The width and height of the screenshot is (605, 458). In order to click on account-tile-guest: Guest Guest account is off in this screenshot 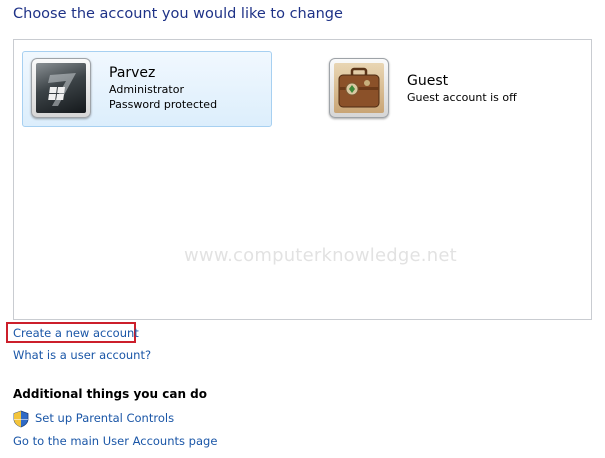, I will do `click(420, 89)`.